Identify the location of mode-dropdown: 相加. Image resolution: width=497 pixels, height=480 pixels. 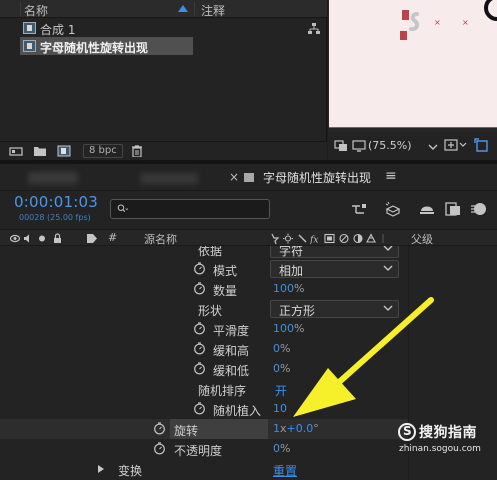
(334, 269).